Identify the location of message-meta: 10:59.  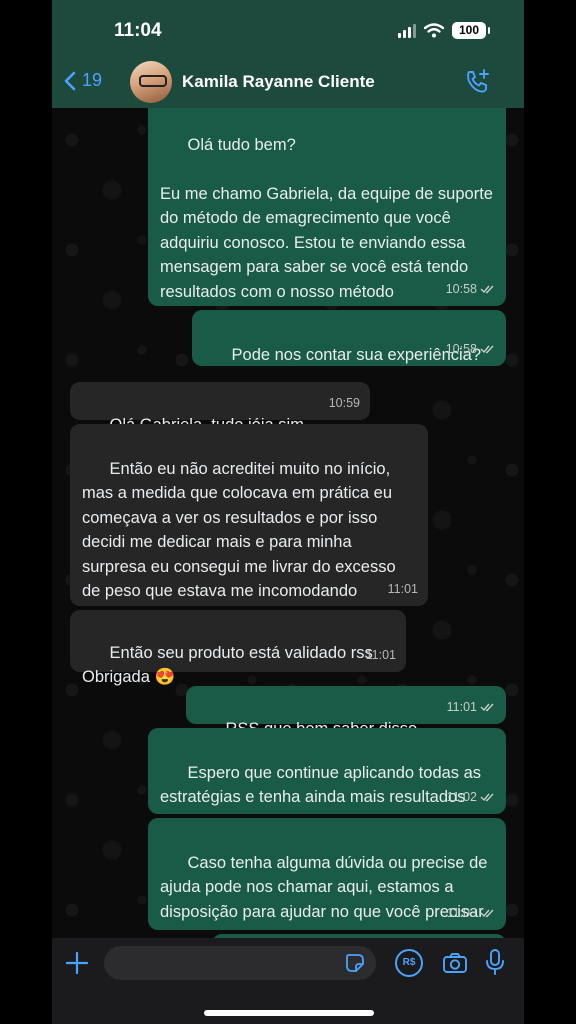
(344, 403).